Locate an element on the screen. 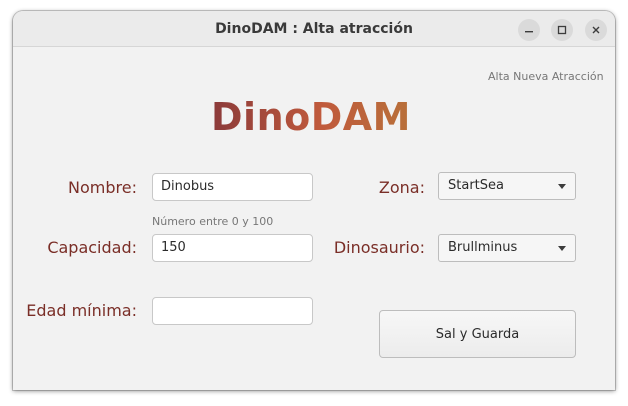 This screenshot has height=406, width=628. save-button: Sal y Guarda is located at coordinates (477, 334).